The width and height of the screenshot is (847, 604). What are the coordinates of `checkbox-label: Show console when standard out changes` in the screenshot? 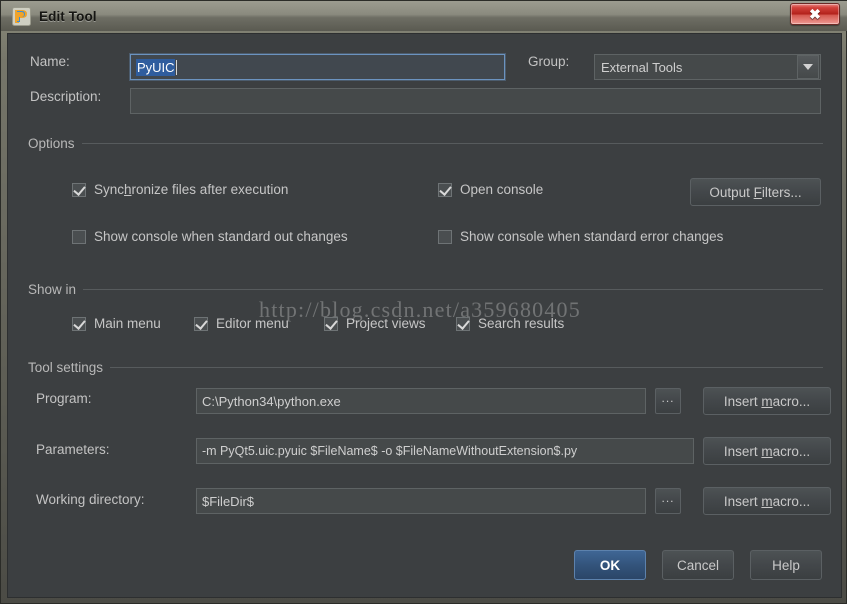 It's located at (221, 236).